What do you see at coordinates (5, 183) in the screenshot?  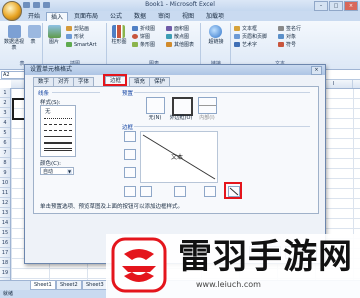 I see `row-header: 10` at bounding box center [5, 183].